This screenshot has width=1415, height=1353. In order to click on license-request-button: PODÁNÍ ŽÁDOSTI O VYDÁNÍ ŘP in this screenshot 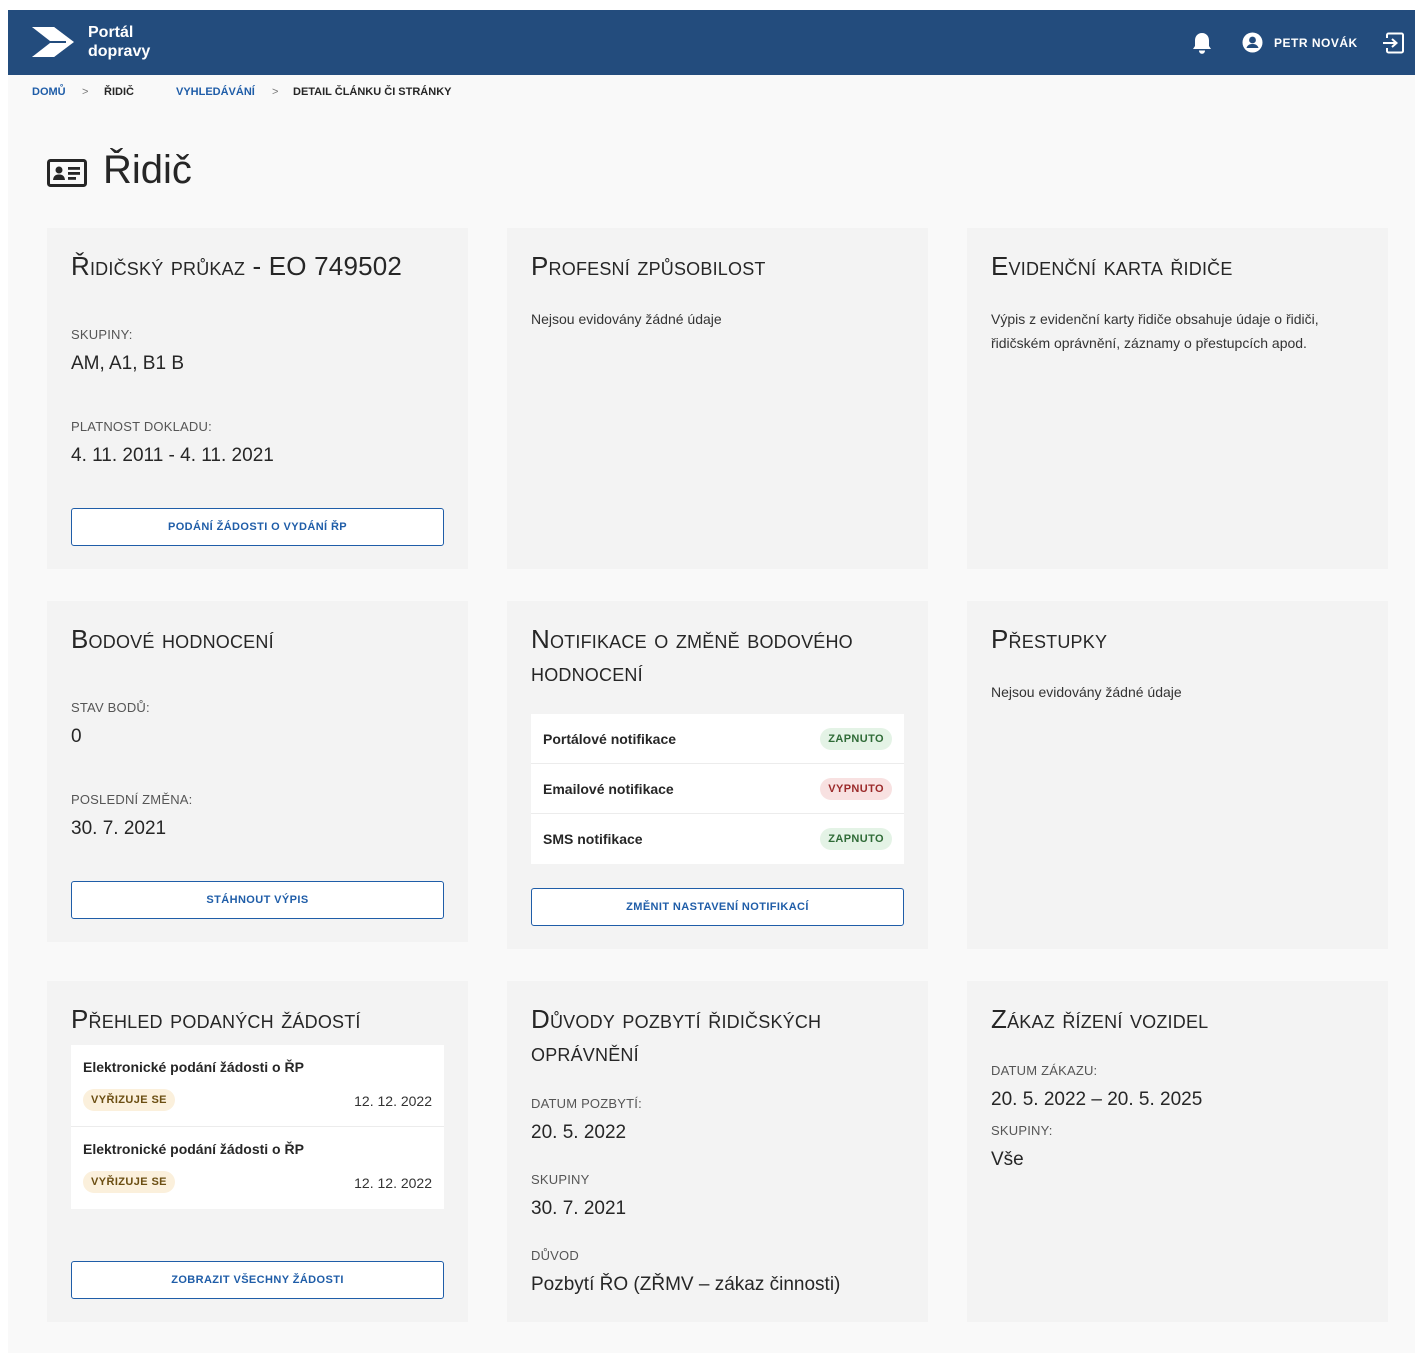, I will do `click(257, 527)`.